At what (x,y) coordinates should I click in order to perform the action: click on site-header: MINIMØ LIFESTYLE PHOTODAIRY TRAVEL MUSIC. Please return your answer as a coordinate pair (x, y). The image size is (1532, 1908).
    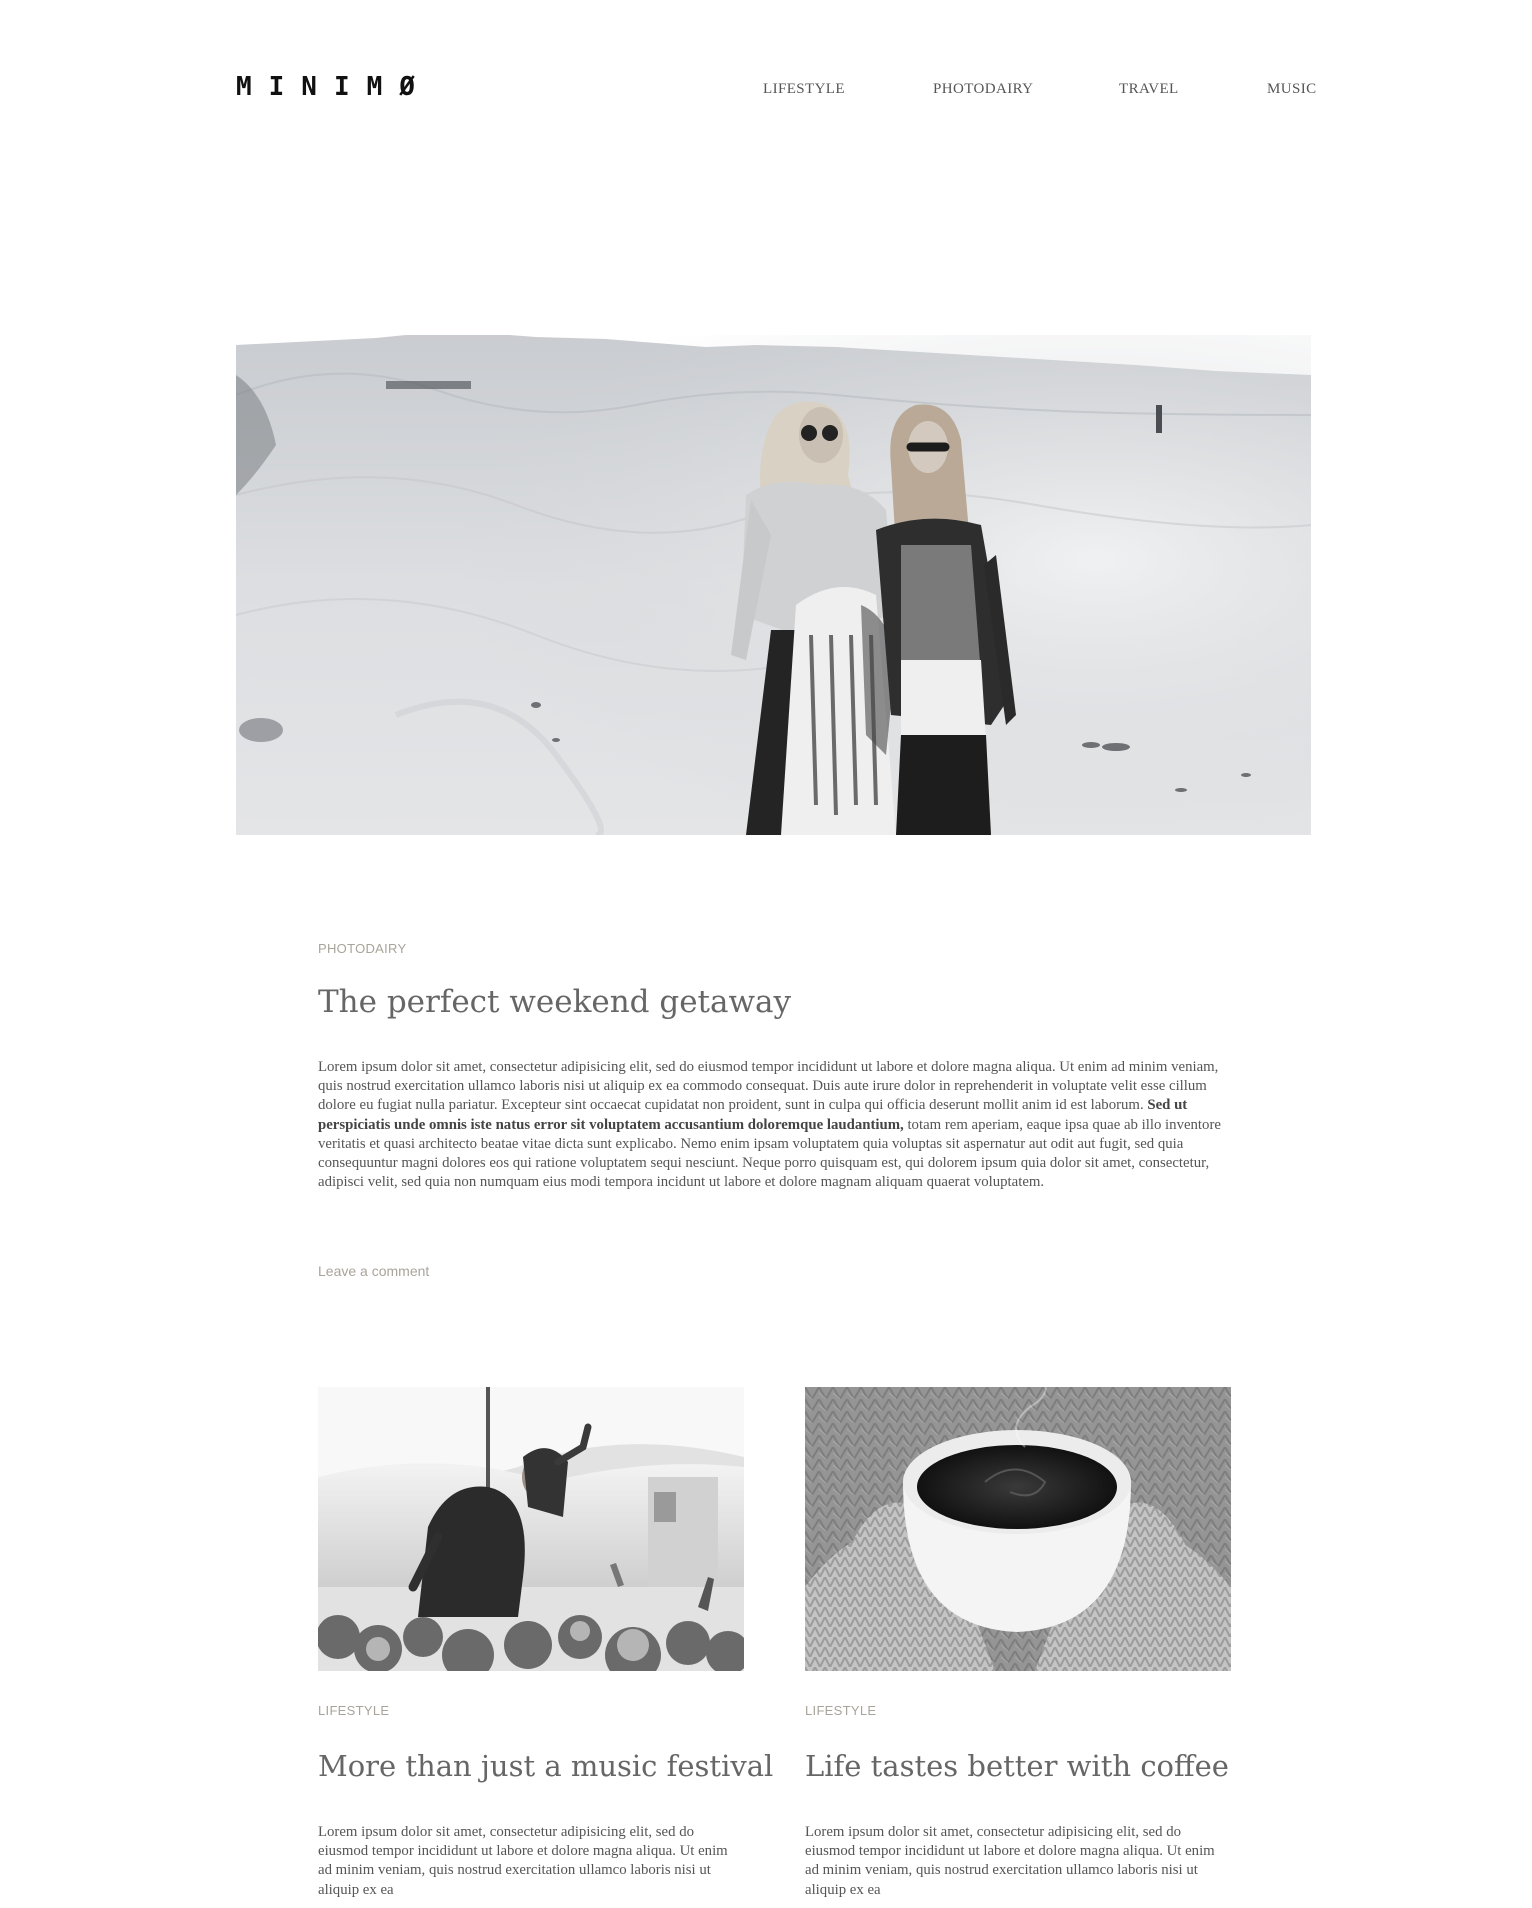
    Looking at the image, I should click on (766, 90).